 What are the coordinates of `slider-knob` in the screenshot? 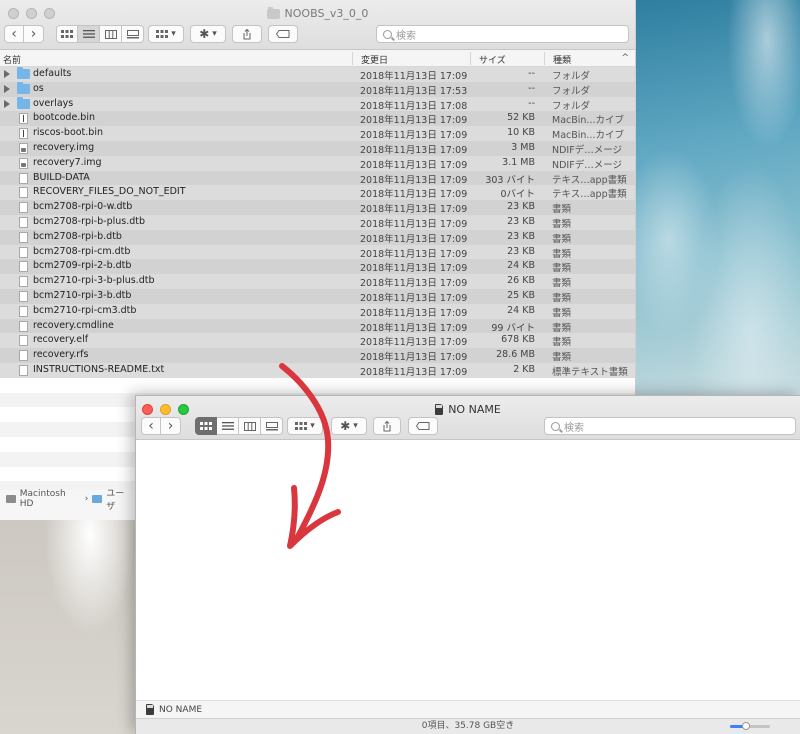 It's located at (746, 726).